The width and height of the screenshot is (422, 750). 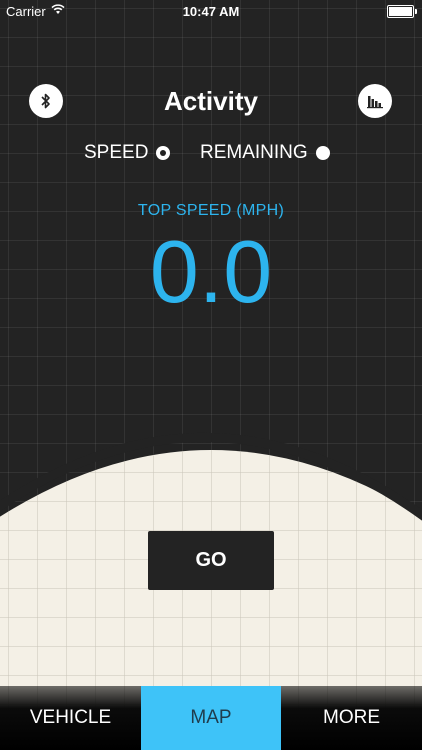 I want to click on go-button: GO, so click(x=211, y=560).